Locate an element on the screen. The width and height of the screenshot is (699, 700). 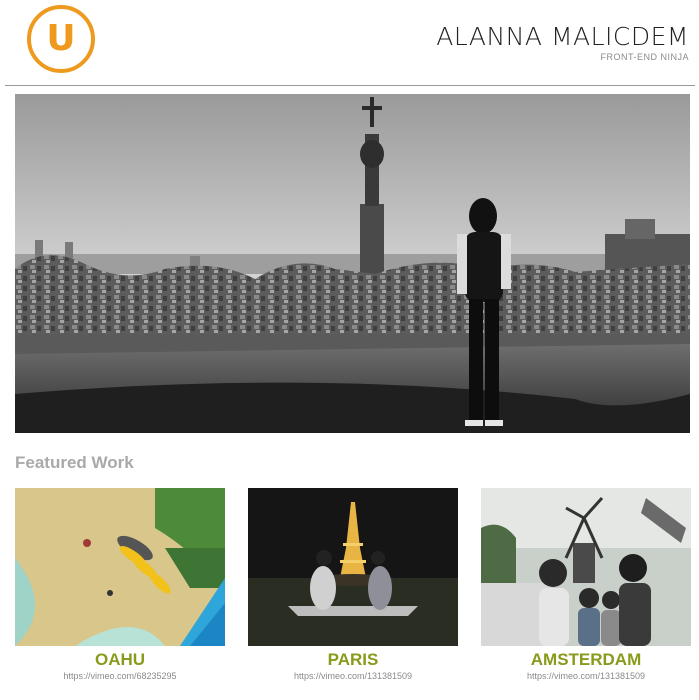
logo-icon: U is located at coordinates (61, 39).